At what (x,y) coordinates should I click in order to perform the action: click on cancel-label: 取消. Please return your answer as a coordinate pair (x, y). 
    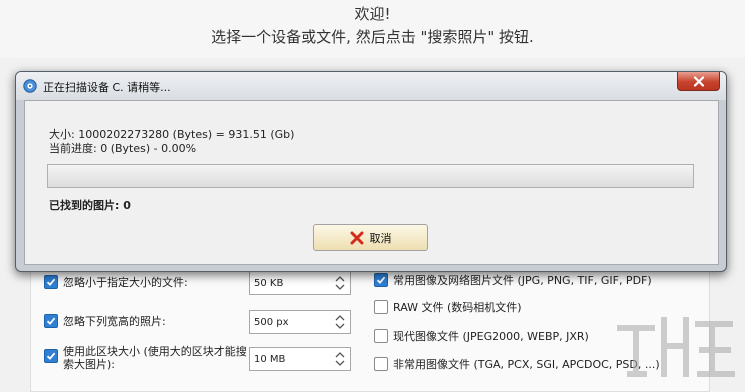
    Looking at the image, I should click on (380, 238).